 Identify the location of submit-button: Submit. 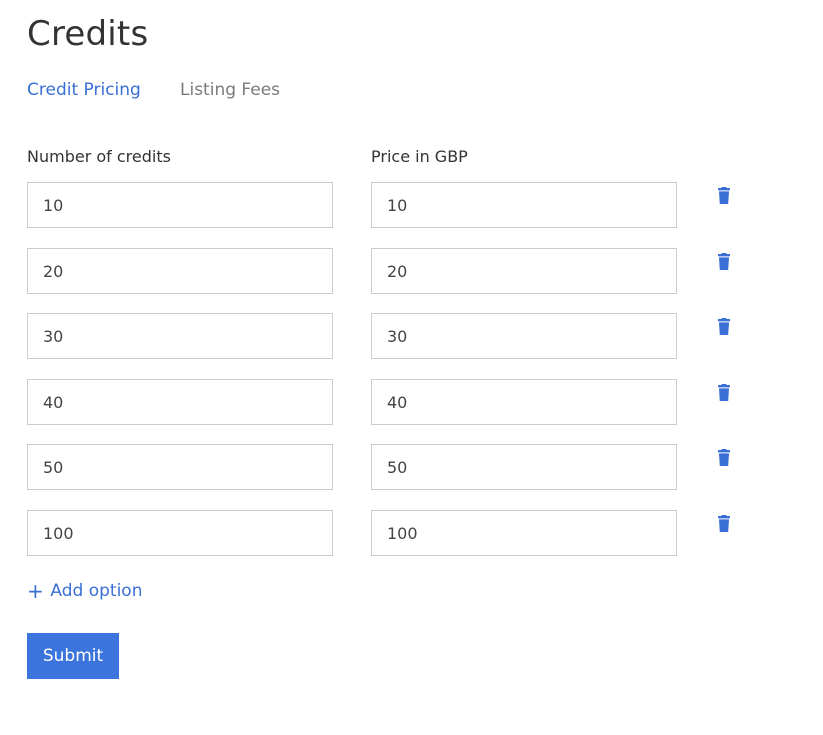
(73, 656).